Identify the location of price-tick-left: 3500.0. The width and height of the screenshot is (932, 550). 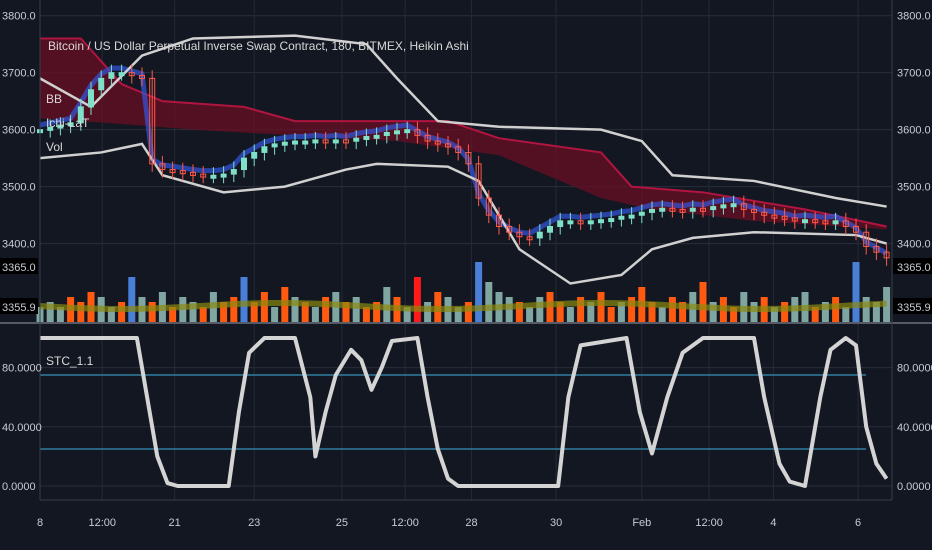
(19, 188).